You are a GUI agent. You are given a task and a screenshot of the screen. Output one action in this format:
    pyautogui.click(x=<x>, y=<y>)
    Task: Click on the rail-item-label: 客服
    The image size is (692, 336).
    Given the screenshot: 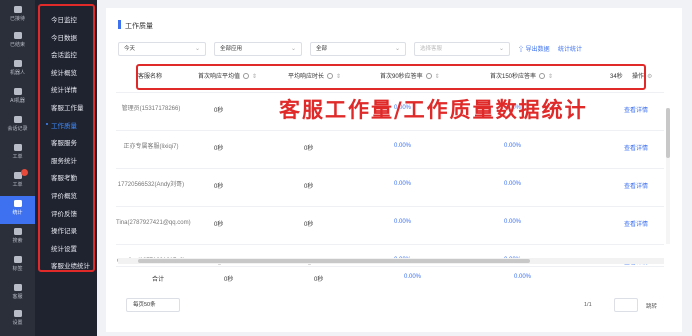 What is the action you would take?
    pyautogui.click(x=17, y=297)
    